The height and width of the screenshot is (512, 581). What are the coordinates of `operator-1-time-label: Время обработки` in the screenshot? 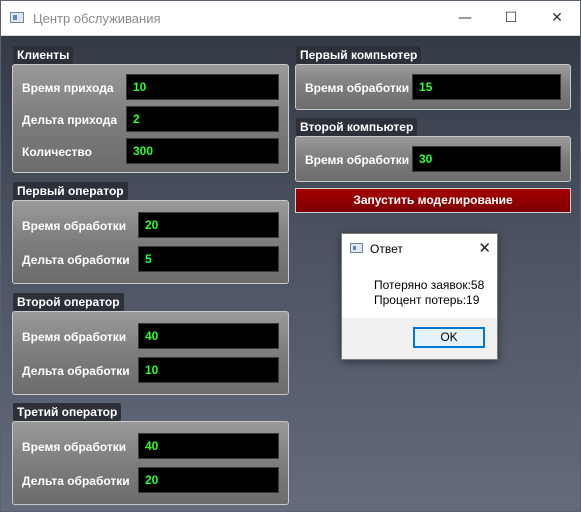 It's located at (74, 226).